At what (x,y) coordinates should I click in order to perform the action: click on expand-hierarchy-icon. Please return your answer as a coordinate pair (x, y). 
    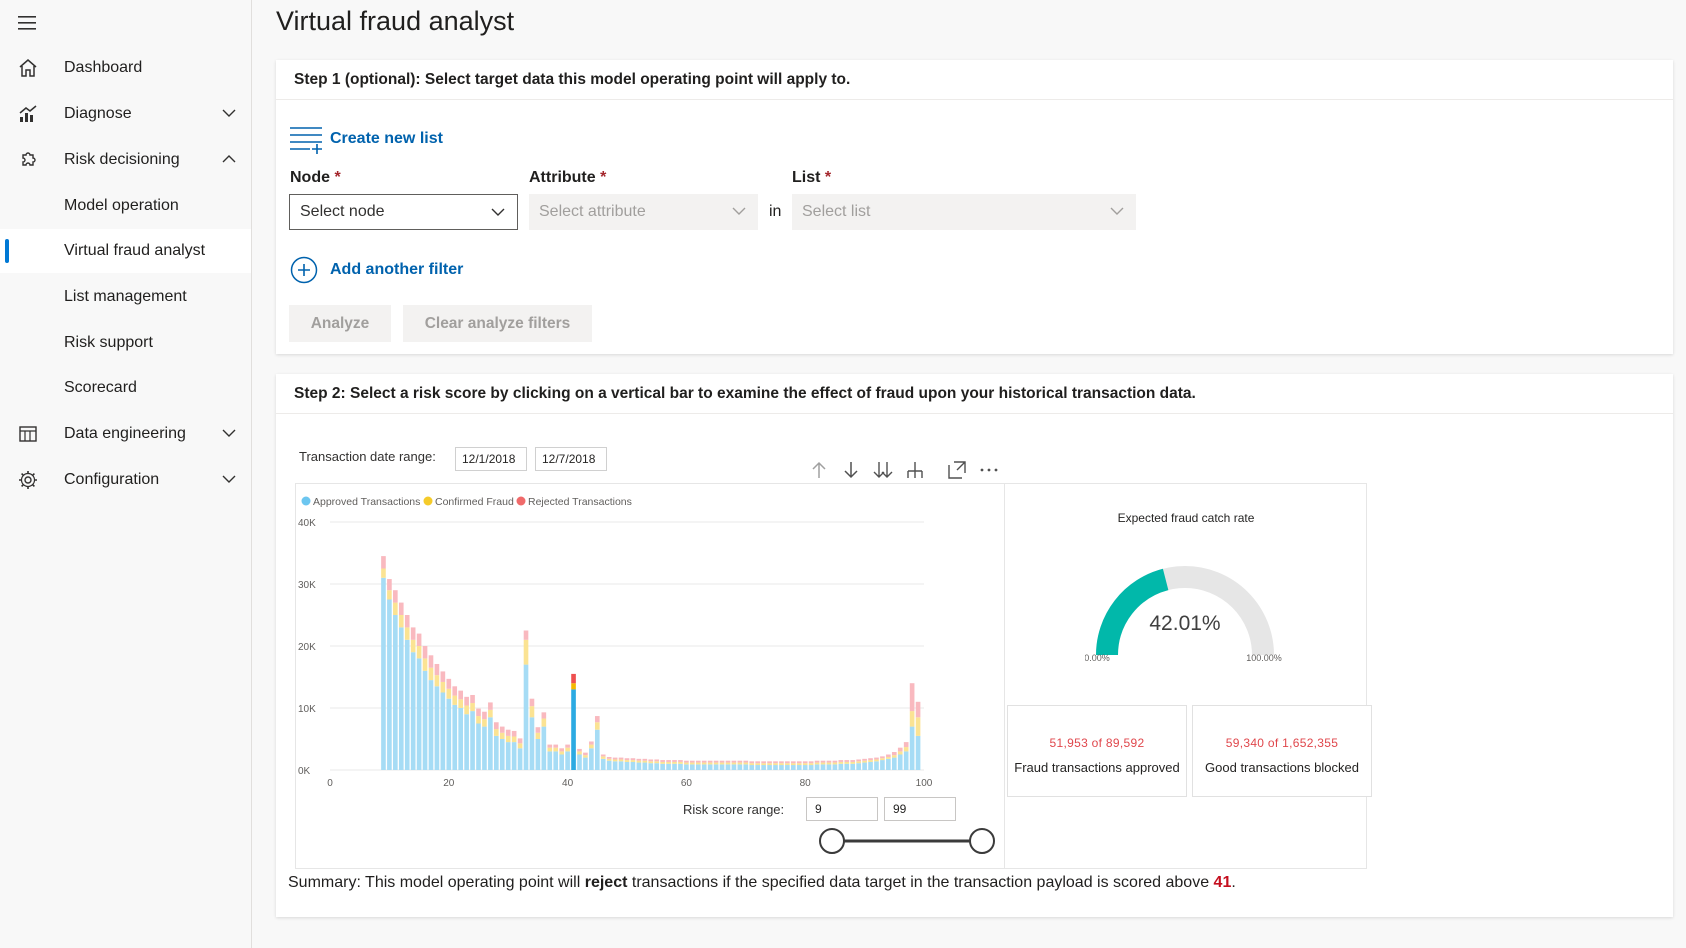
    Looking at the image, I should click on (915, 470).